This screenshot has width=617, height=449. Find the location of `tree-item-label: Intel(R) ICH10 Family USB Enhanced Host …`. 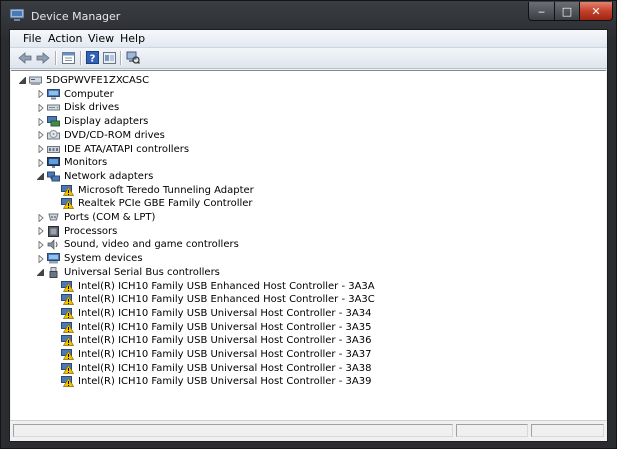

tree-item-label: Intel(R) ICH10 Family USB Enhanced Host … is located at coordinates (226, 300).